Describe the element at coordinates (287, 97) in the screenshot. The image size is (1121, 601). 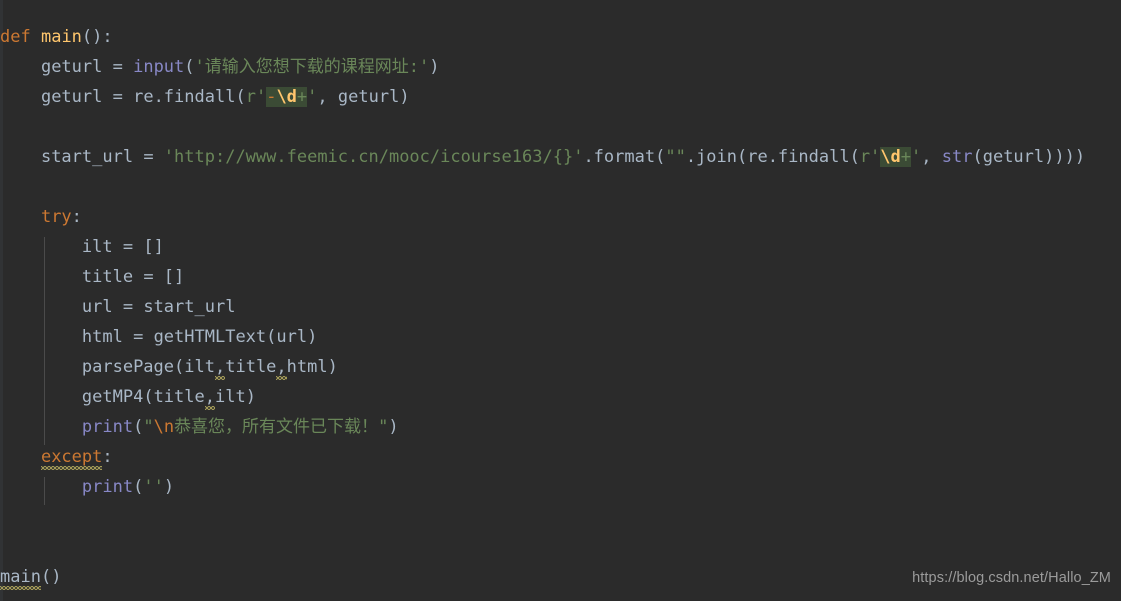
I see `regex-highlight: -\d+` at that location.